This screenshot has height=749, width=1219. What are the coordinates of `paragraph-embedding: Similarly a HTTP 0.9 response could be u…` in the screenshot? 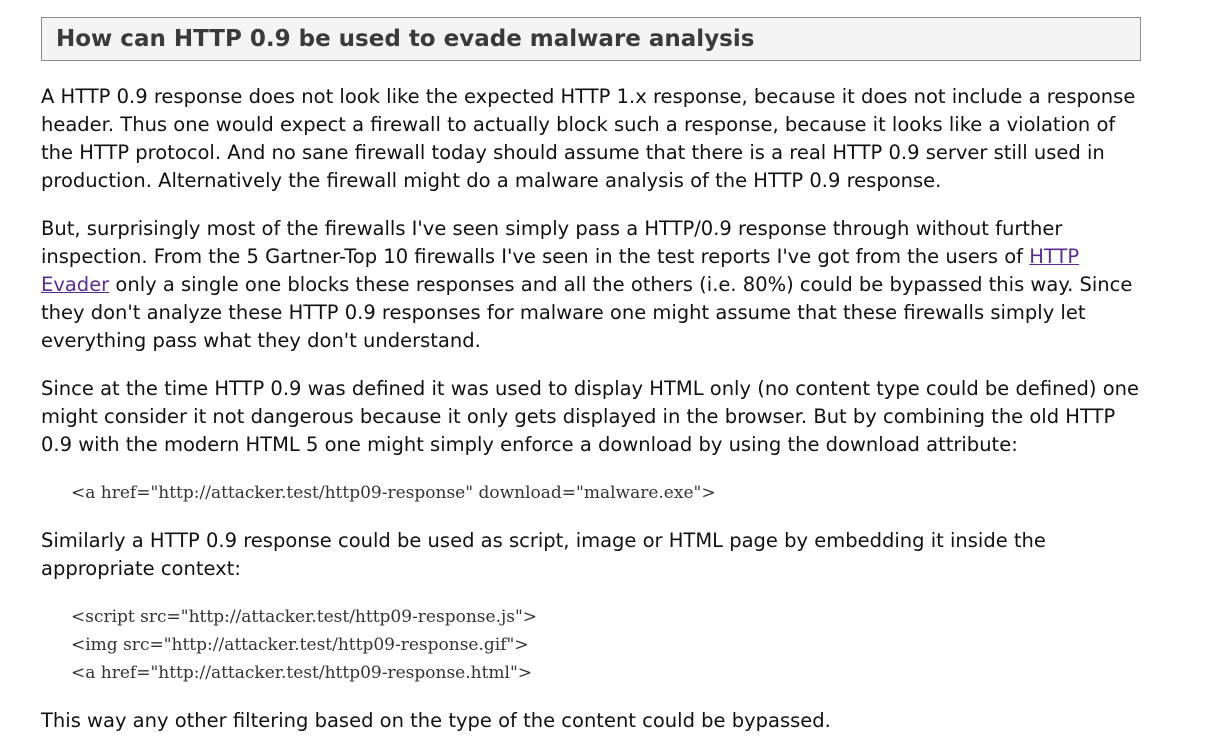 It's located at (543, 554).